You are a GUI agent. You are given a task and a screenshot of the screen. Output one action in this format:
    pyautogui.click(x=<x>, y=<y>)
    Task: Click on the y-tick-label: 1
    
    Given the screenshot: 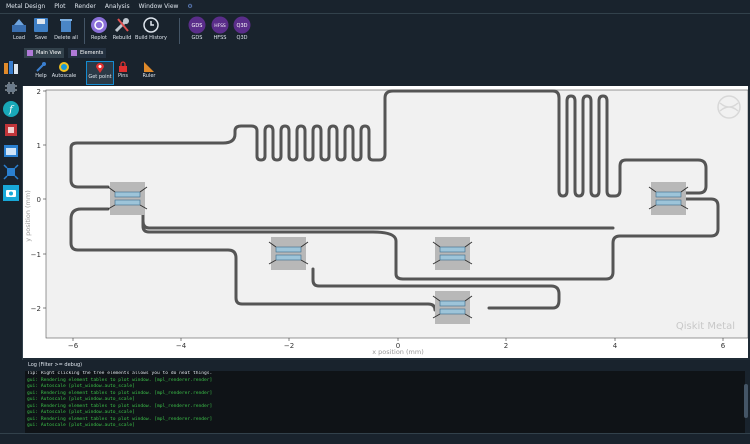 What is the action you would take?
    pyautogui.click(x=39, y=146)
    